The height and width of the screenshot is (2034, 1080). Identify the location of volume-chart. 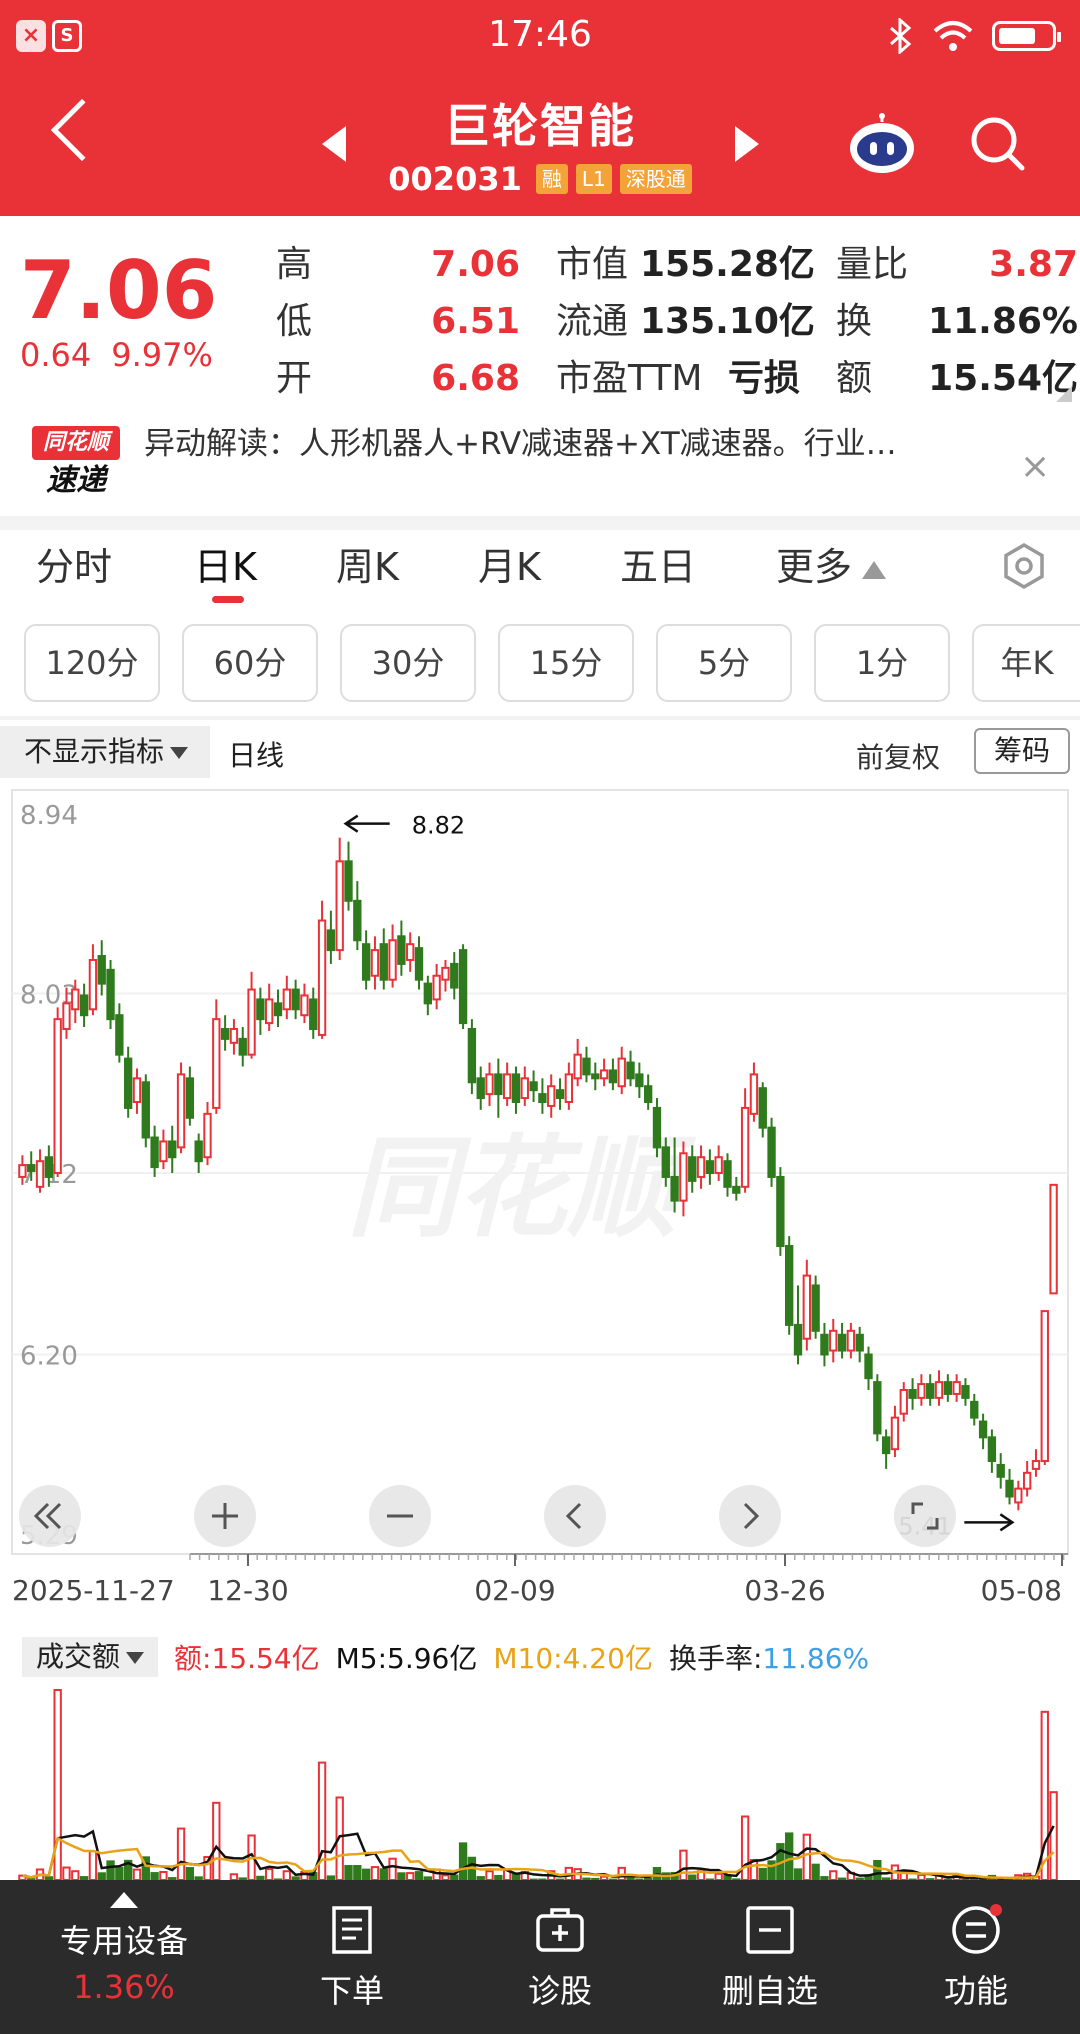
(538, 1784).